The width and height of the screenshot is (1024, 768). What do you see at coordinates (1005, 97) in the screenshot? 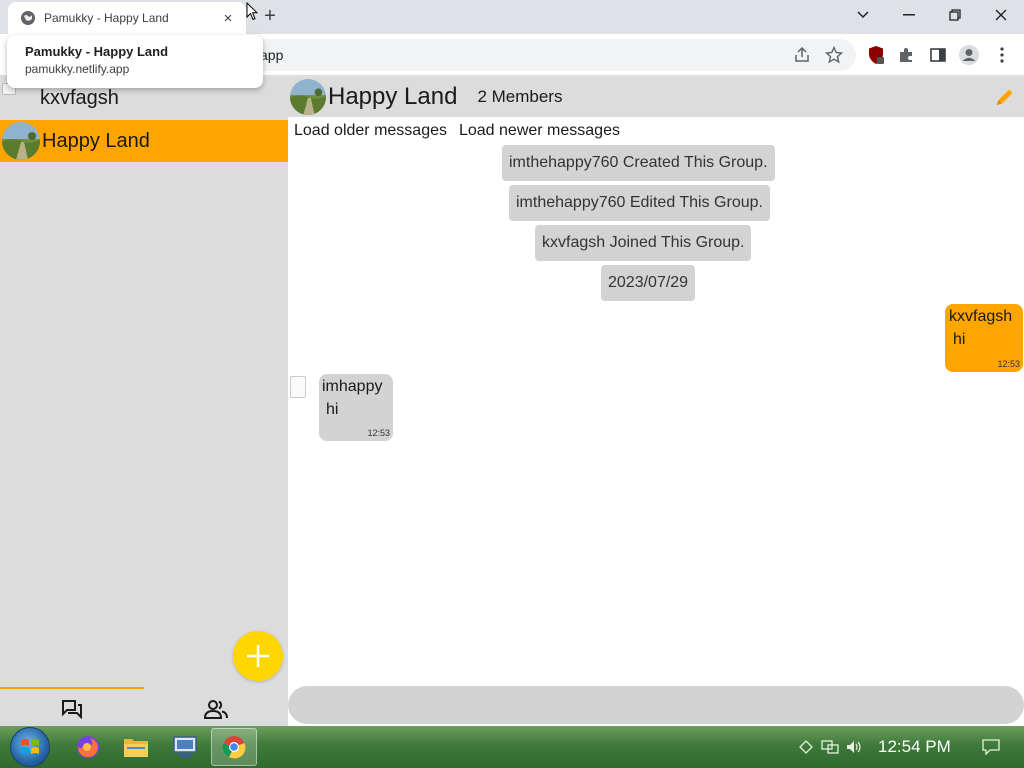
I see `edit-group-pencil-icon` at bounding box center [1005, 97].